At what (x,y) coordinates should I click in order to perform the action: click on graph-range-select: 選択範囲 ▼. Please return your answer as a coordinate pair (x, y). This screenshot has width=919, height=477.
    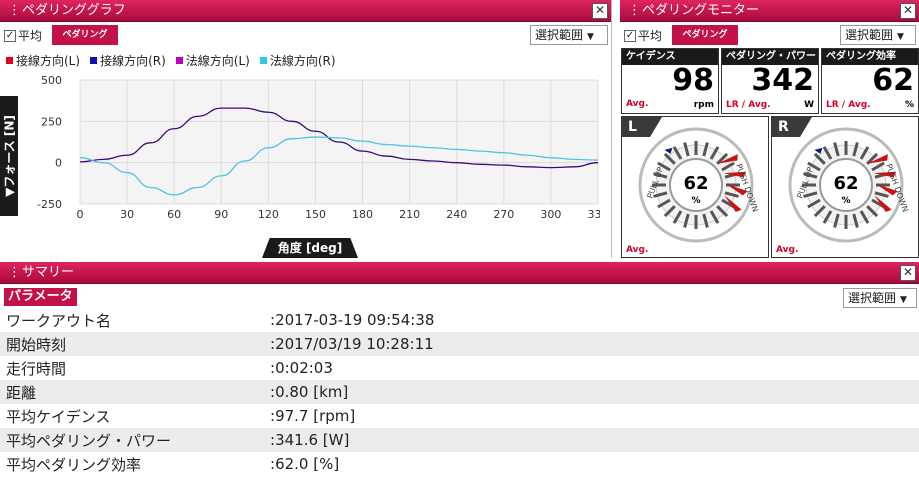
    Looking at the image, I should click on (569, 35).